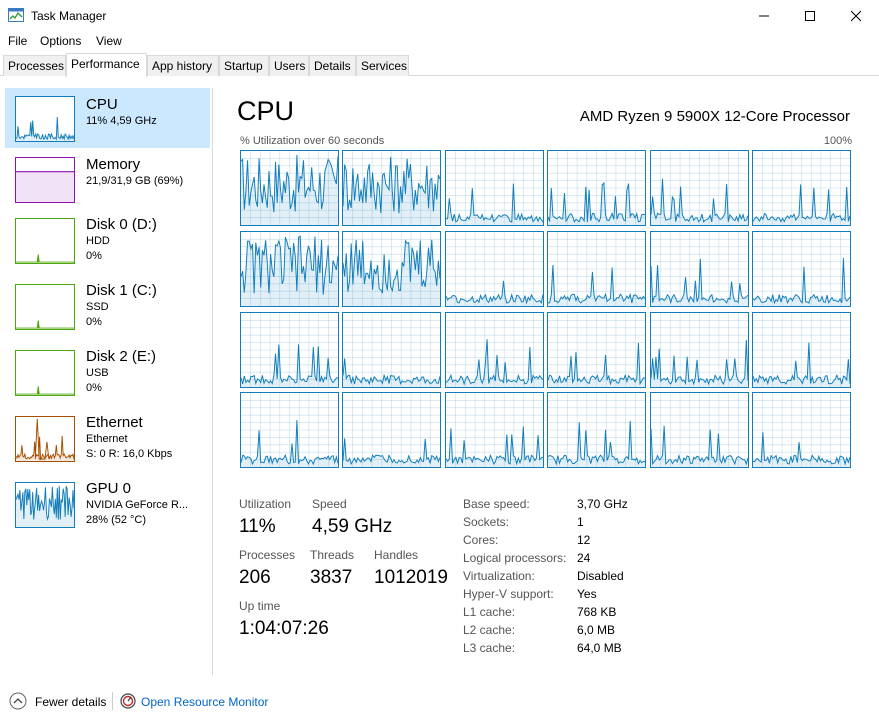 Image resolution: width=879 pixels, height=727 pixels. Describe the element at coordinates (98, 241) in the screenshot. I see `sidebar-item-detail: HDD` at that location.